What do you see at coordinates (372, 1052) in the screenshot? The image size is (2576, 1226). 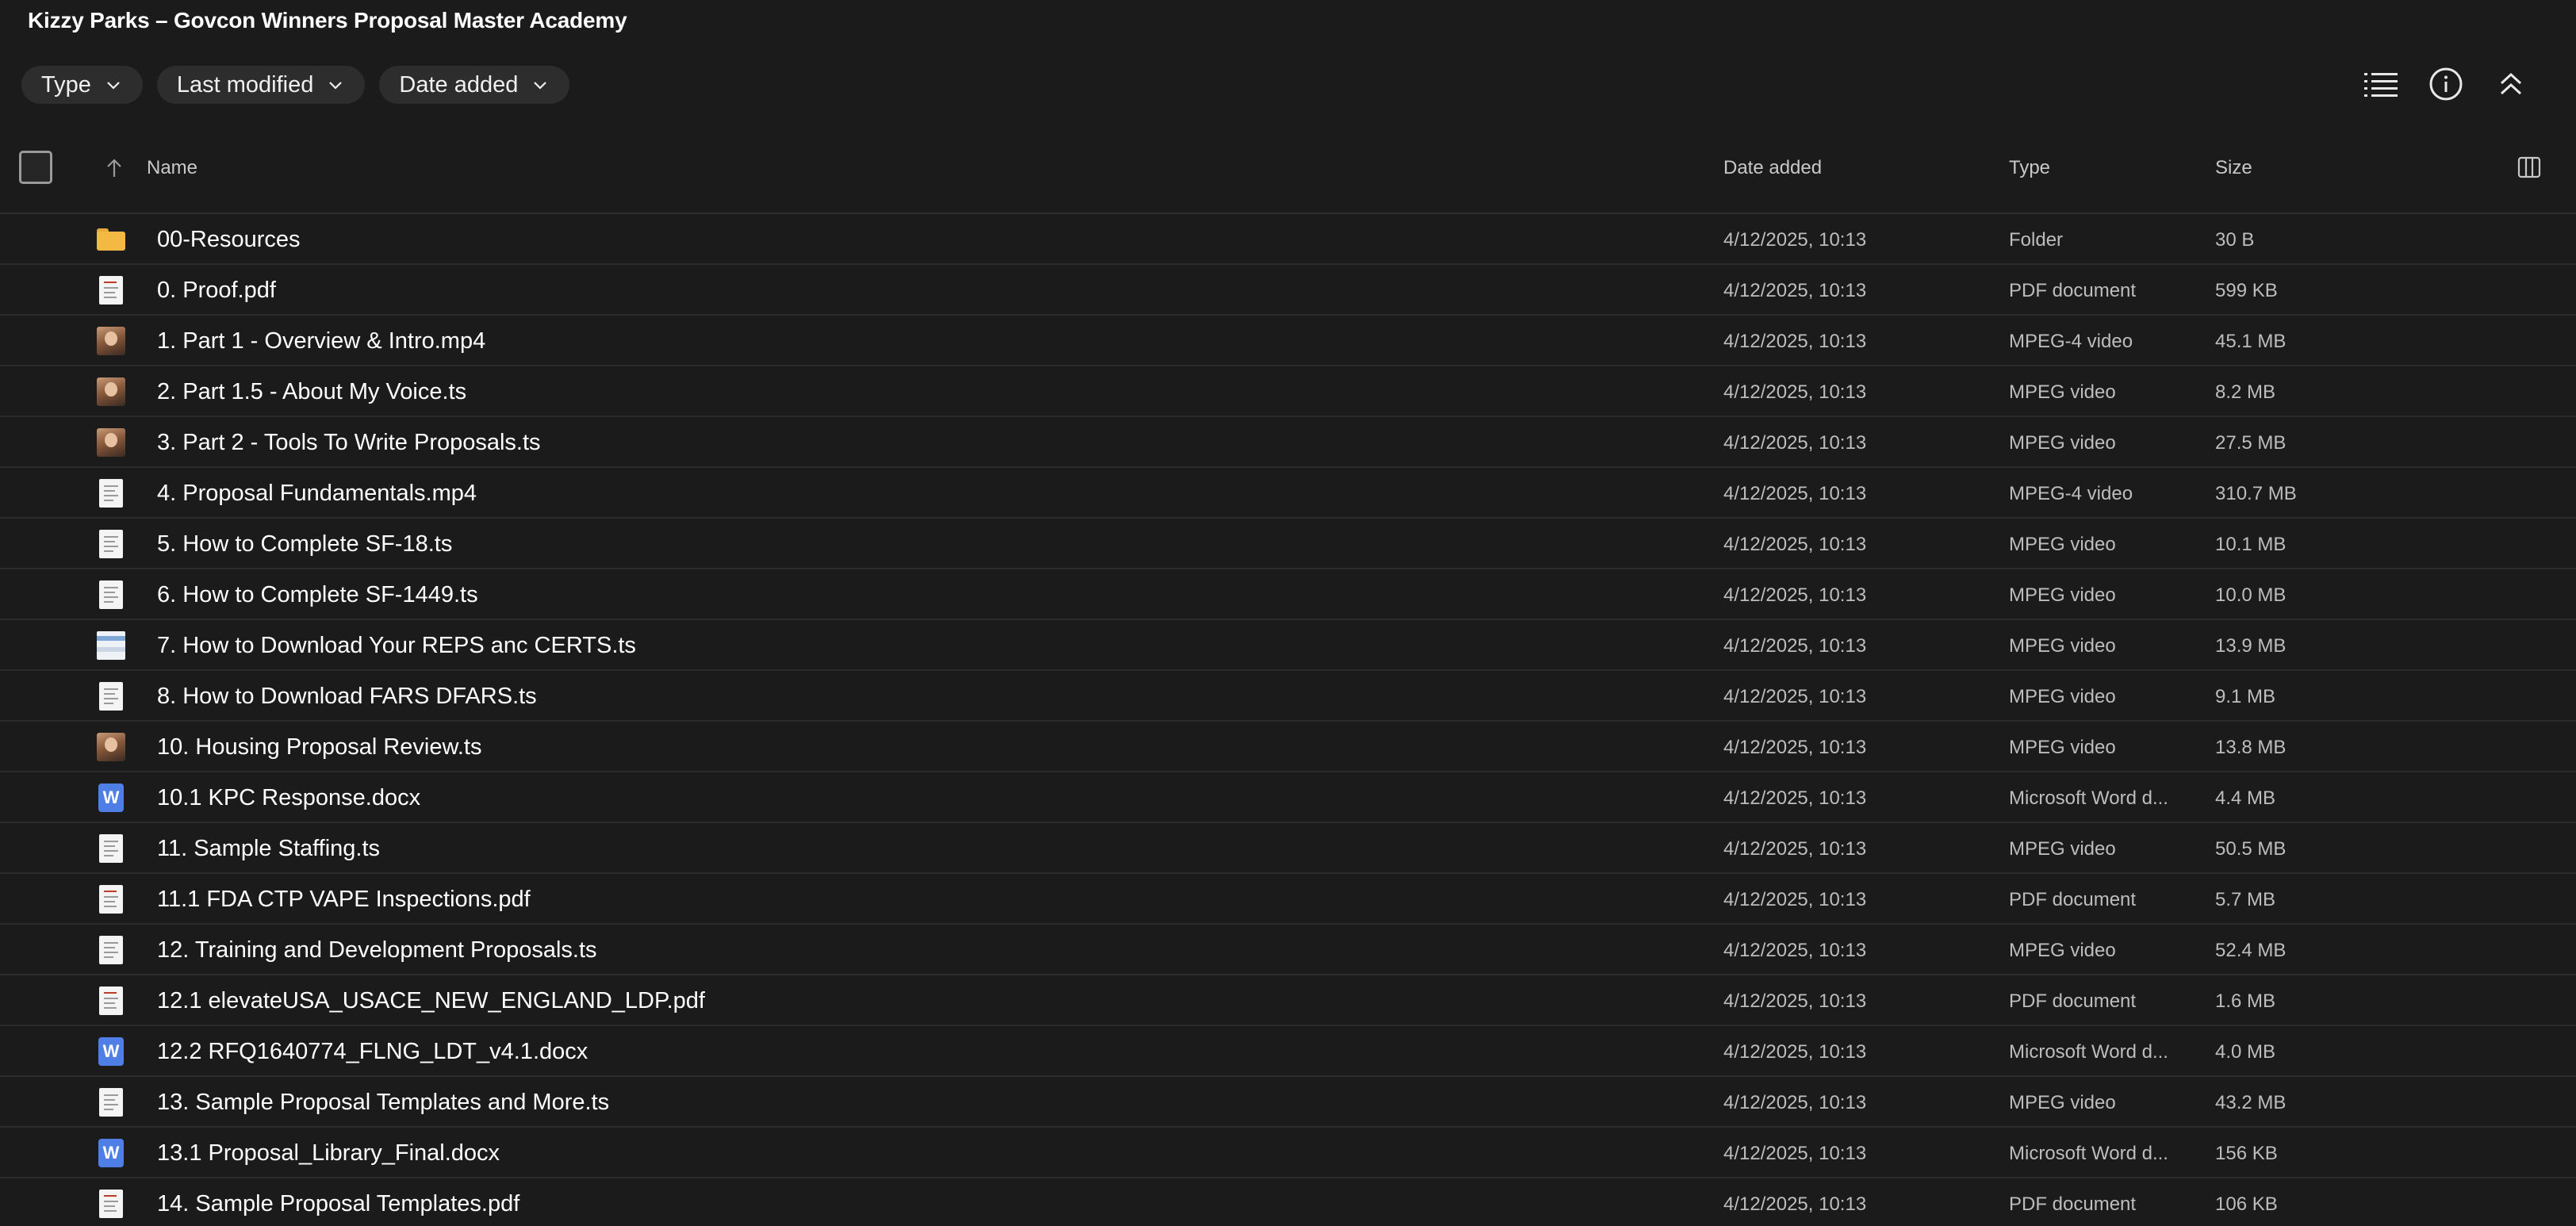 I see `file-name: 12.2 RFQ1640774_FLNG_LDT_v4.1.docx` at bounding box center [372, 1052].